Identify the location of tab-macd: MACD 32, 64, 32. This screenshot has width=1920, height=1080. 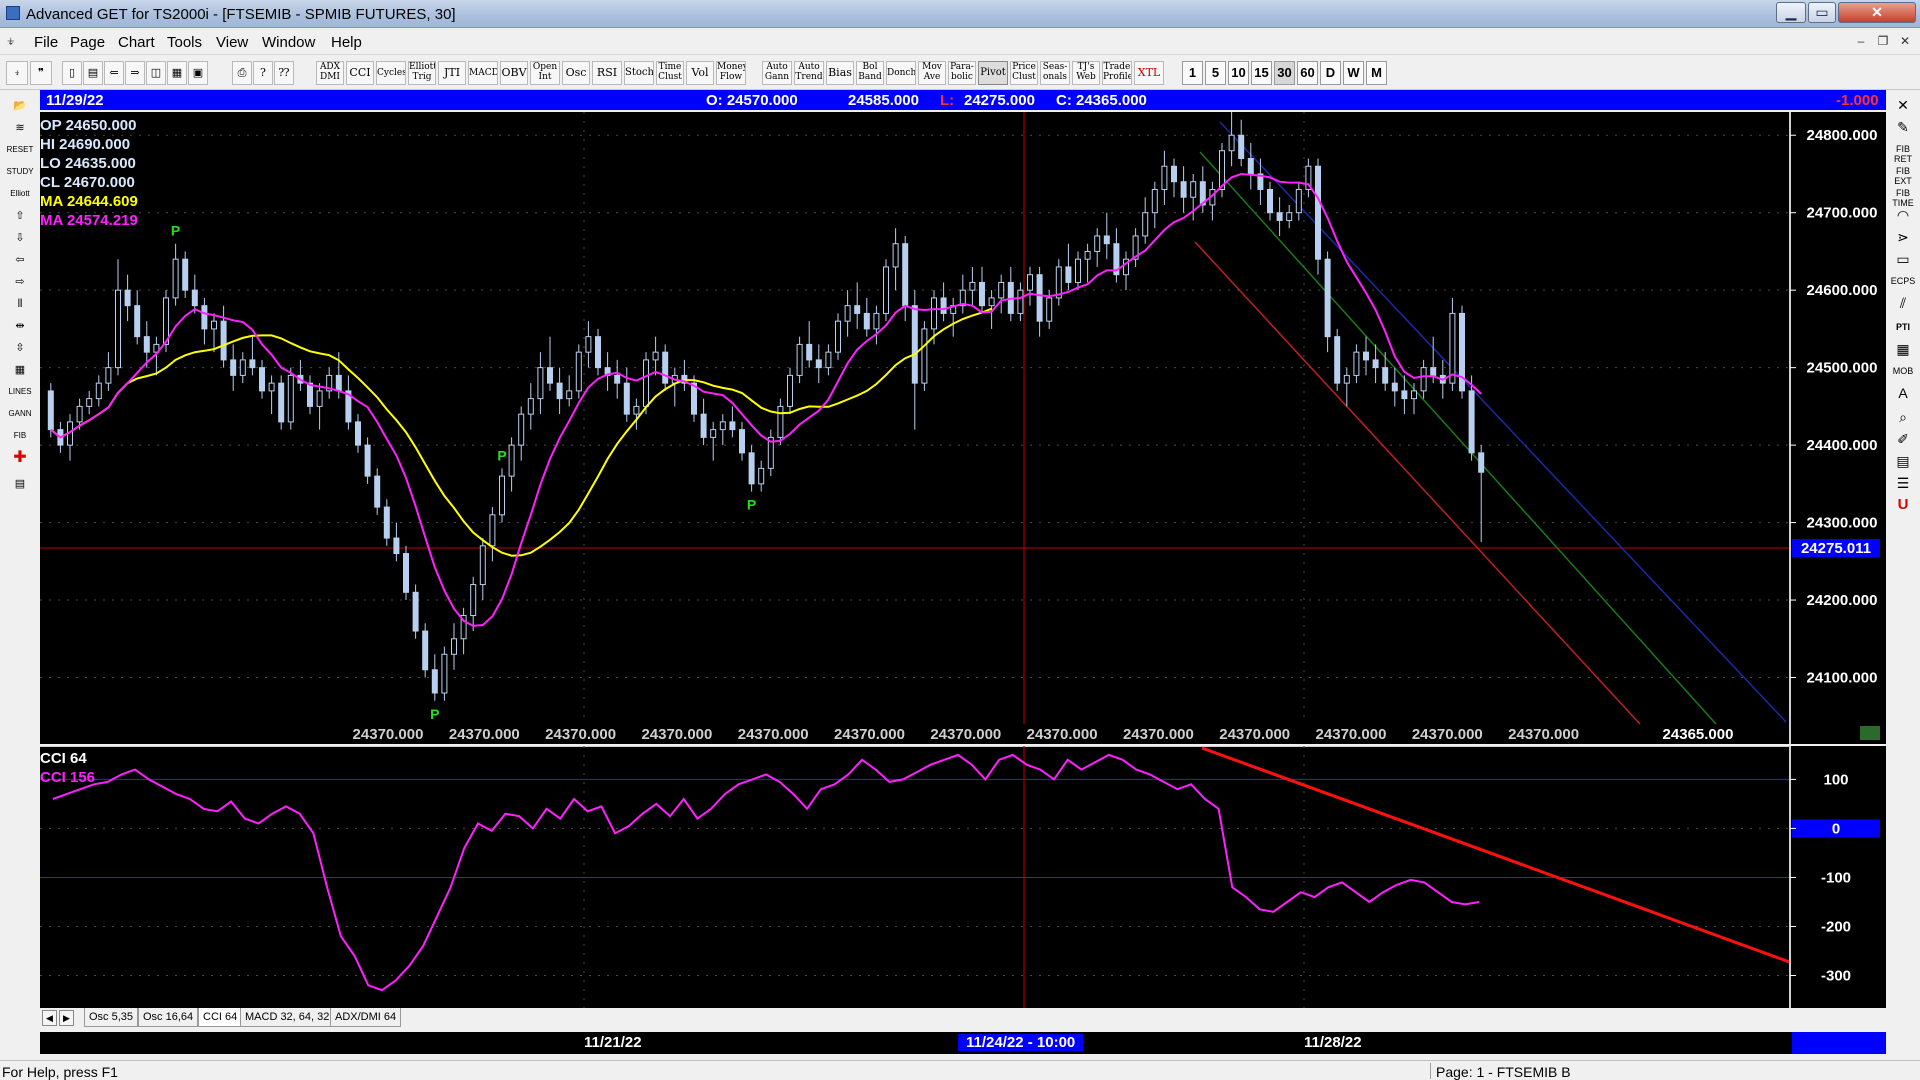
(287, 1017).